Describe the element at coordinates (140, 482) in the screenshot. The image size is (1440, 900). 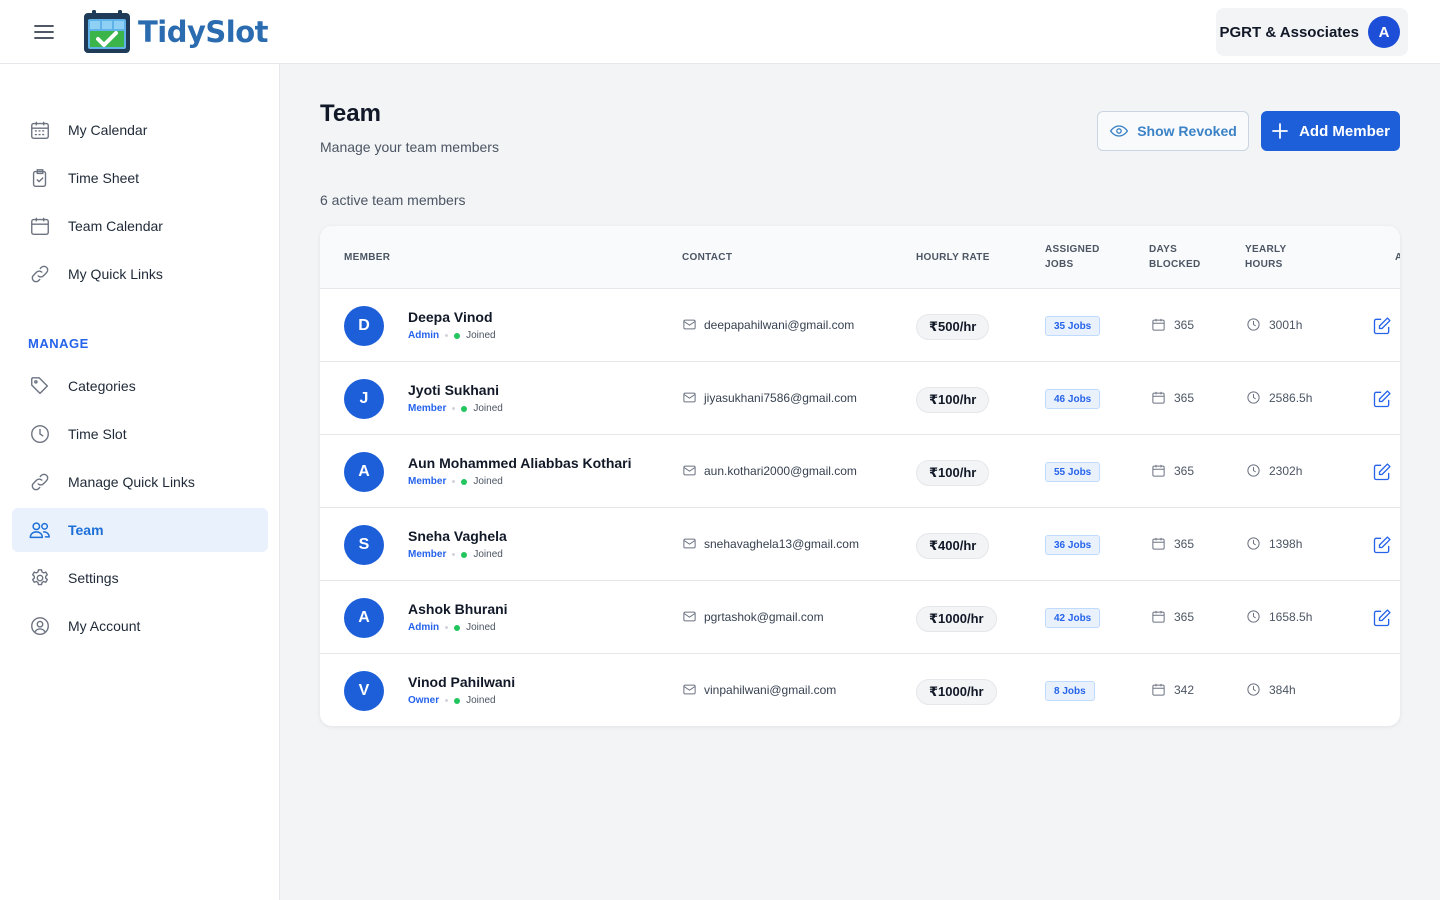
I see `sidebar-item-manage-quick-links: Manage Quick Links` at that location.